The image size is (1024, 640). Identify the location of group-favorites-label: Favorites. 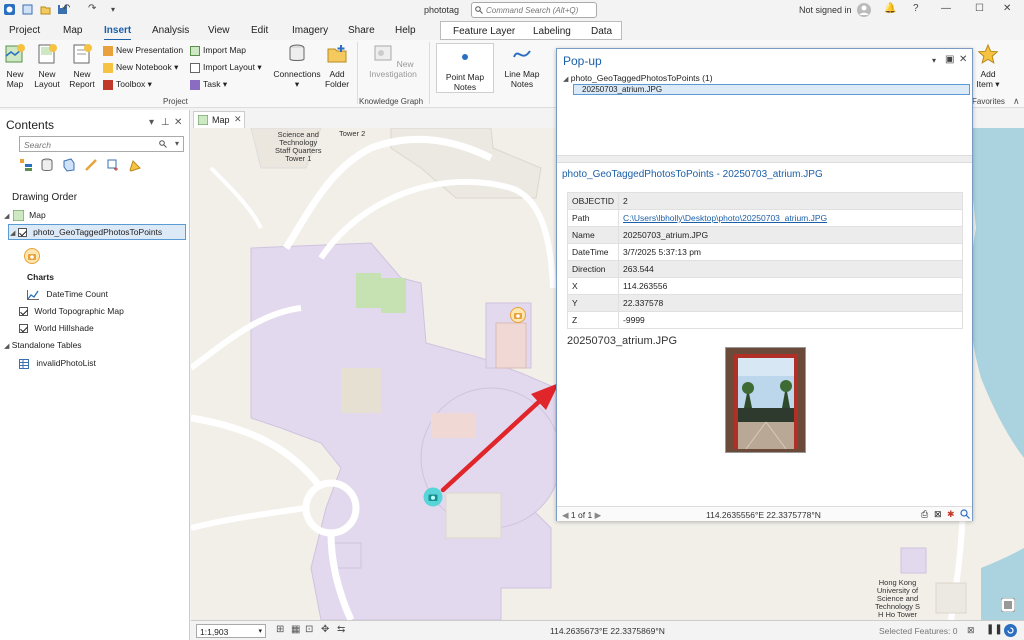
(988, 101).